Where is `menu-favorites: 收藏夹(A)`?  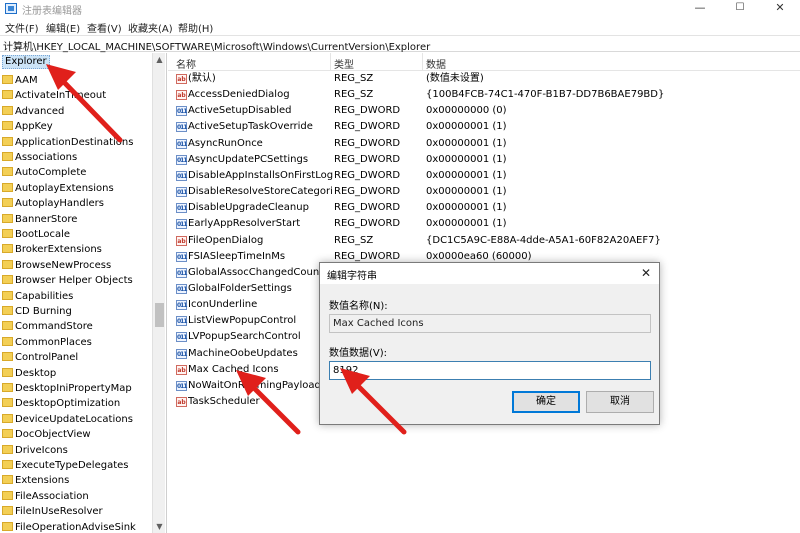 menu-favorites: 收藏夹(A) is located at coordinates (150, 27).